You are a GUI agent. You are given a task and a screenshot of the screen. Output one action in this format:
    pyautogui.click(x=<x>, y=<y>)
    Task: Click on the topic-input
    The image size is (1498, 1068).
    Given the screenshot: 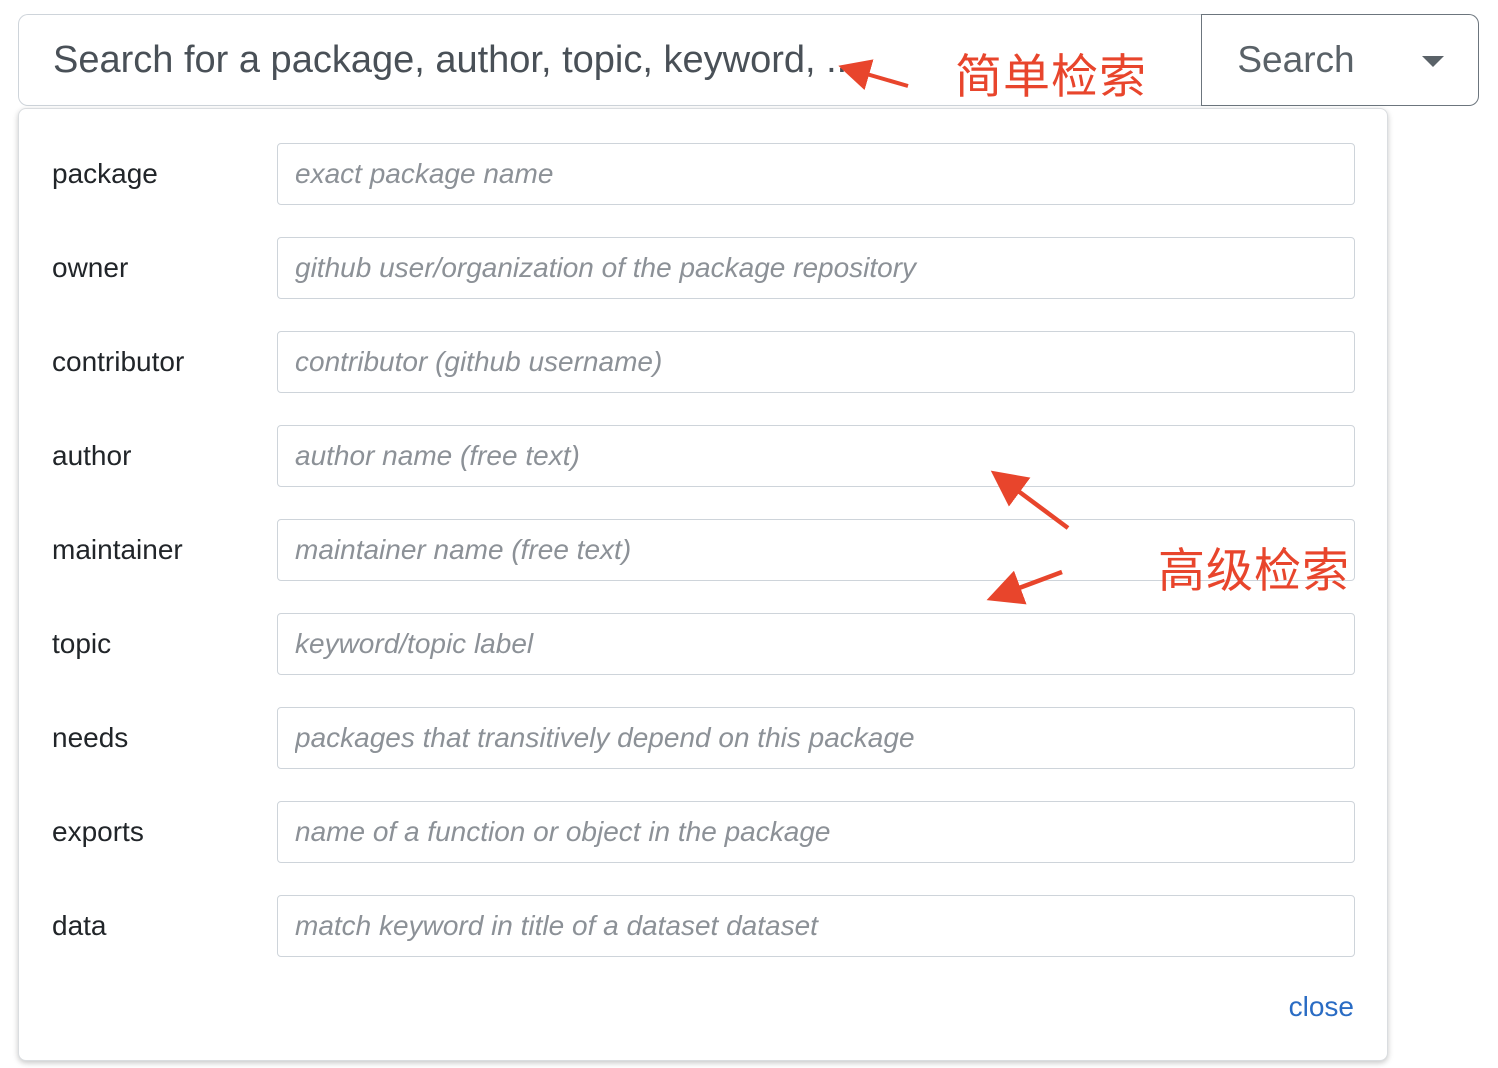 What is the action you would take?
    pyautogui.click(x=816, y=644)
    